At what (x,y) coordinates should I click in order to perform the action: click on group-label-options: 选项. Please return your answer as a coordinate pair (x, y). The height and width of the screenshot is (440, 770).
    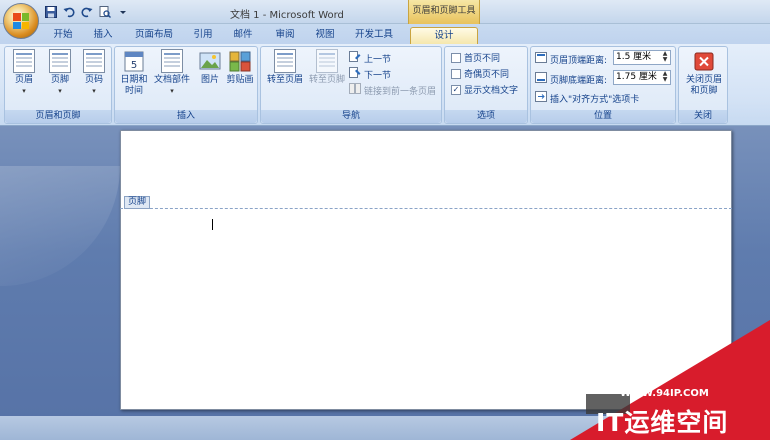
    Looking at the image, I should click on (486, 116).